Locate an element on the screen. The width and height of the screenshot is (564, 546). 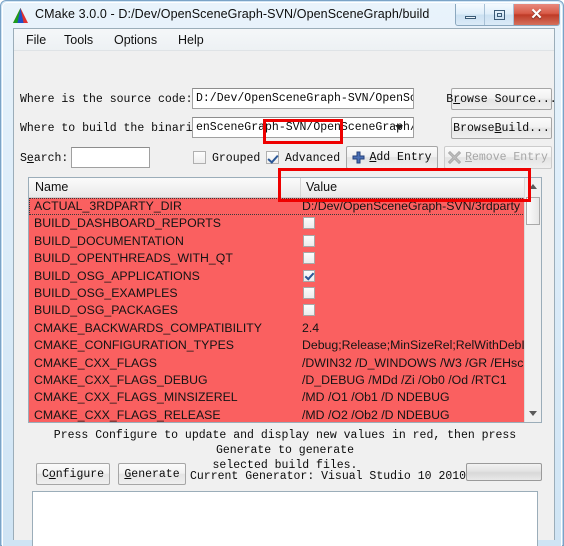
table-row: BUILD_DASHBOARD_REPORTS is located at coordinates (285, 223).